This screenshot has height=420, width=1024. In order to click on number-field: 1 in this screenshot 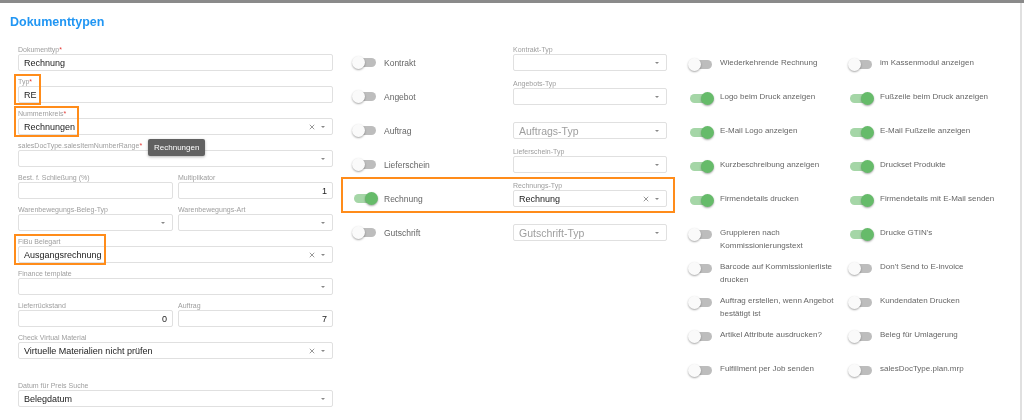, I will do `click(255, 190)`.